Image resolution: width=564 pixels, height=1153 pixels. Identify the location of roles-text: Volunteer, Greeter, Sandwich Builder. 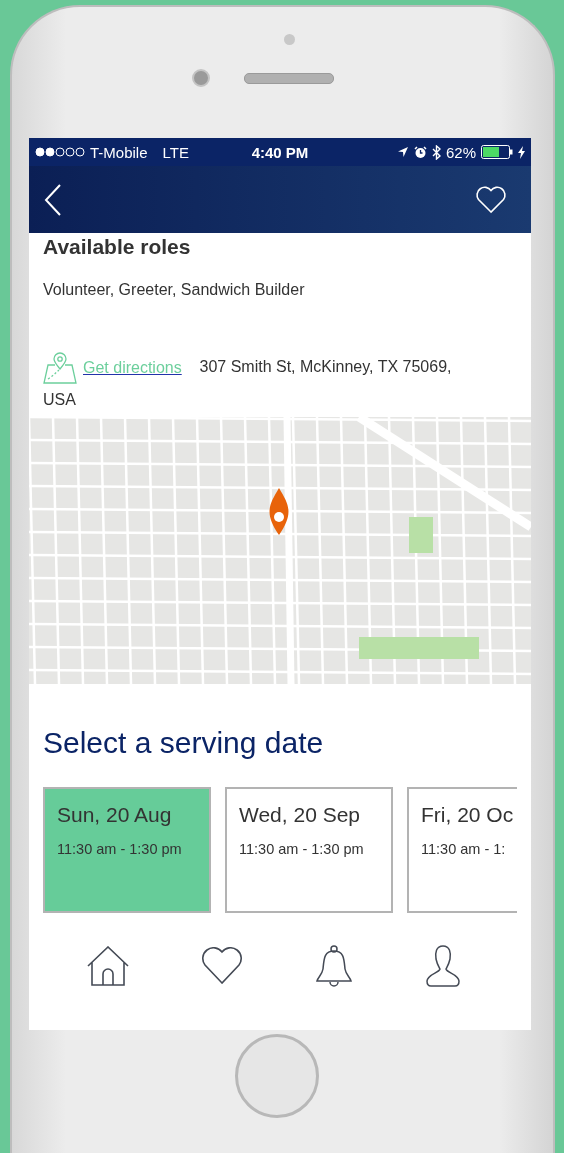
(174, 290).